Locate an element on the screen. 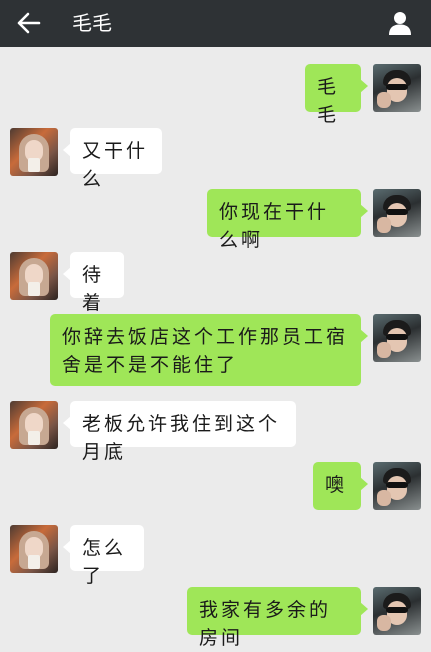 The width and height of the screenshot is (431, 652). chat-title: 毛毛 is located at coordinates (92, 23).